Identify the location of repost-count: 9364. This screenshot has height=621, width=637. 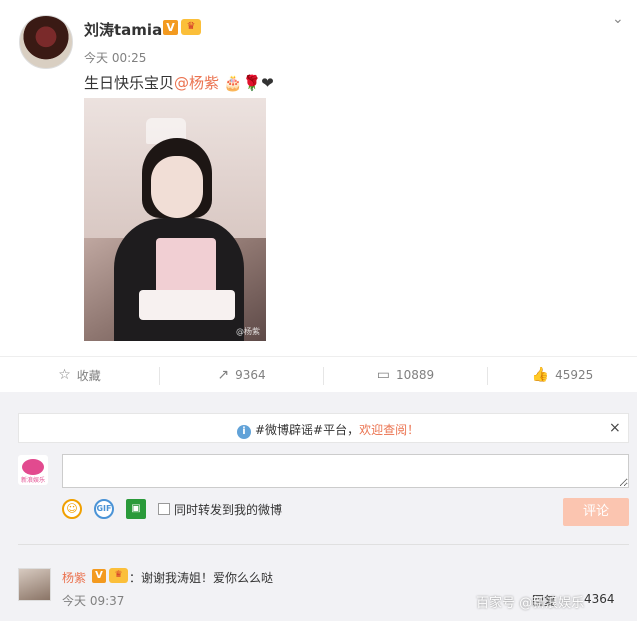
(250, 375).